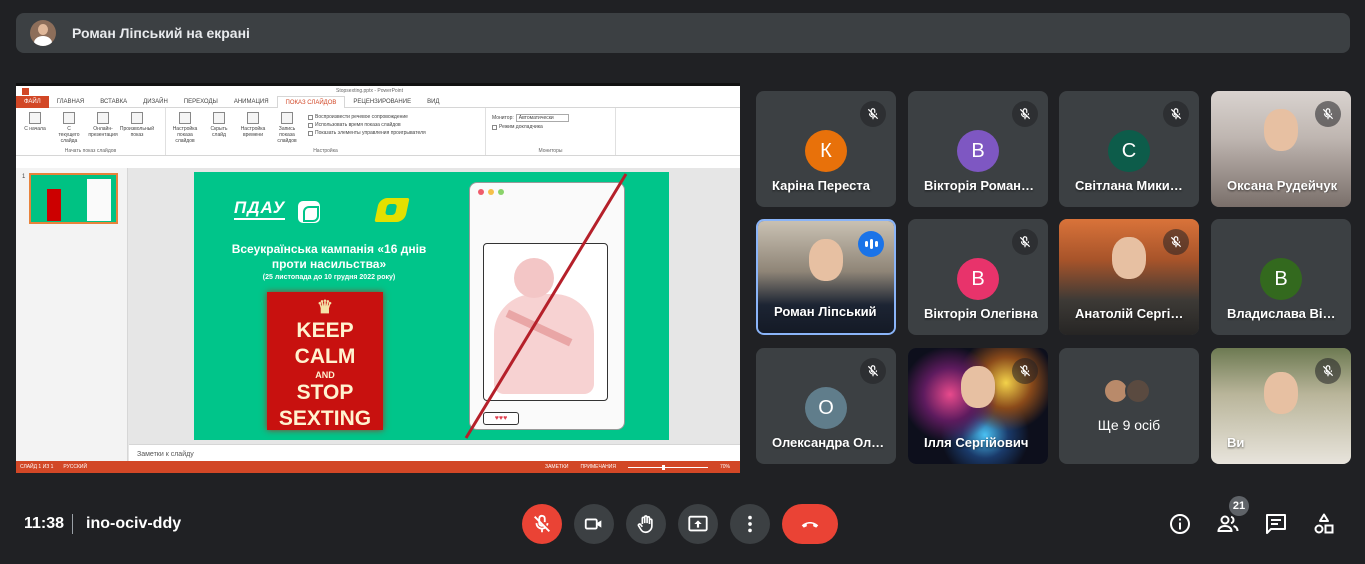 This screenshot has width=1365, height=564. What do you see at coordinates (103, 118) in the screenshot?
I see `globe-icon` at bounding box center [103, 118].